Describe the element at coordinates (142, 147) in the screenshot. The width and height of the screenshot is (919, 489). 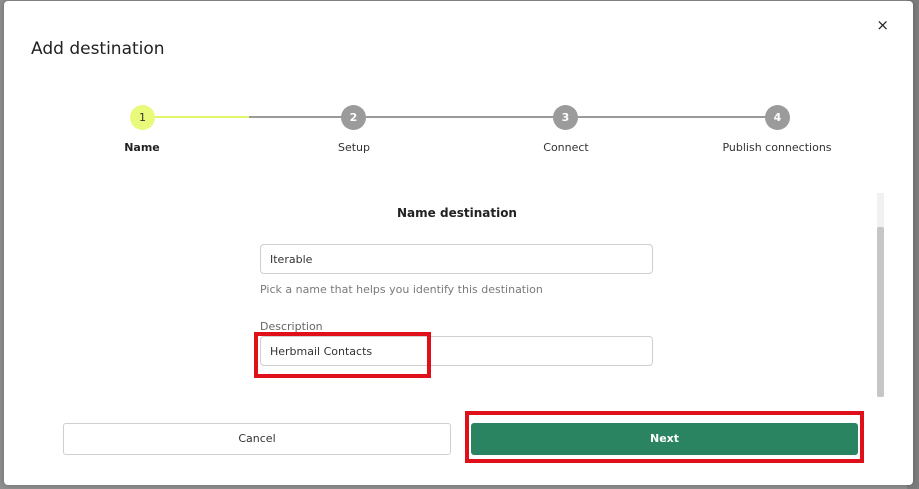
I see `step-1-label: Name` at that location.